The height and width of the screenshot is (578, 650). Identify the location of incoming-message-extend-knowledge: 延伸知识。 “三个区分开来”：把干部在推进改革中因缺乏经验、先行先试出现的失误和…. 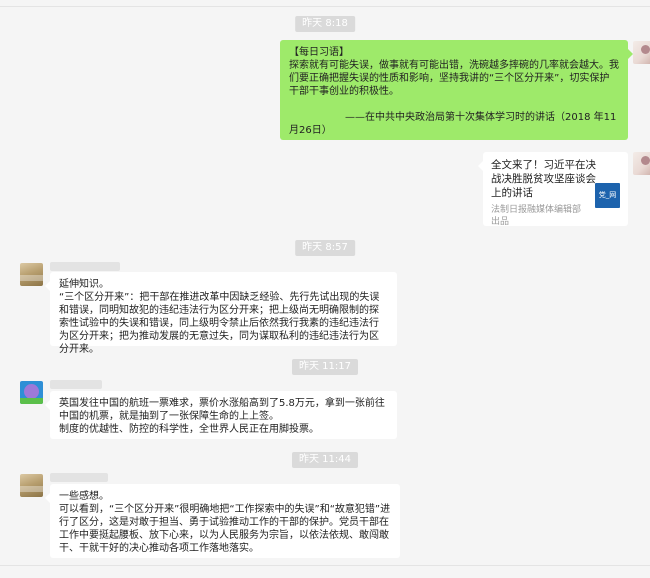
(221, 313).